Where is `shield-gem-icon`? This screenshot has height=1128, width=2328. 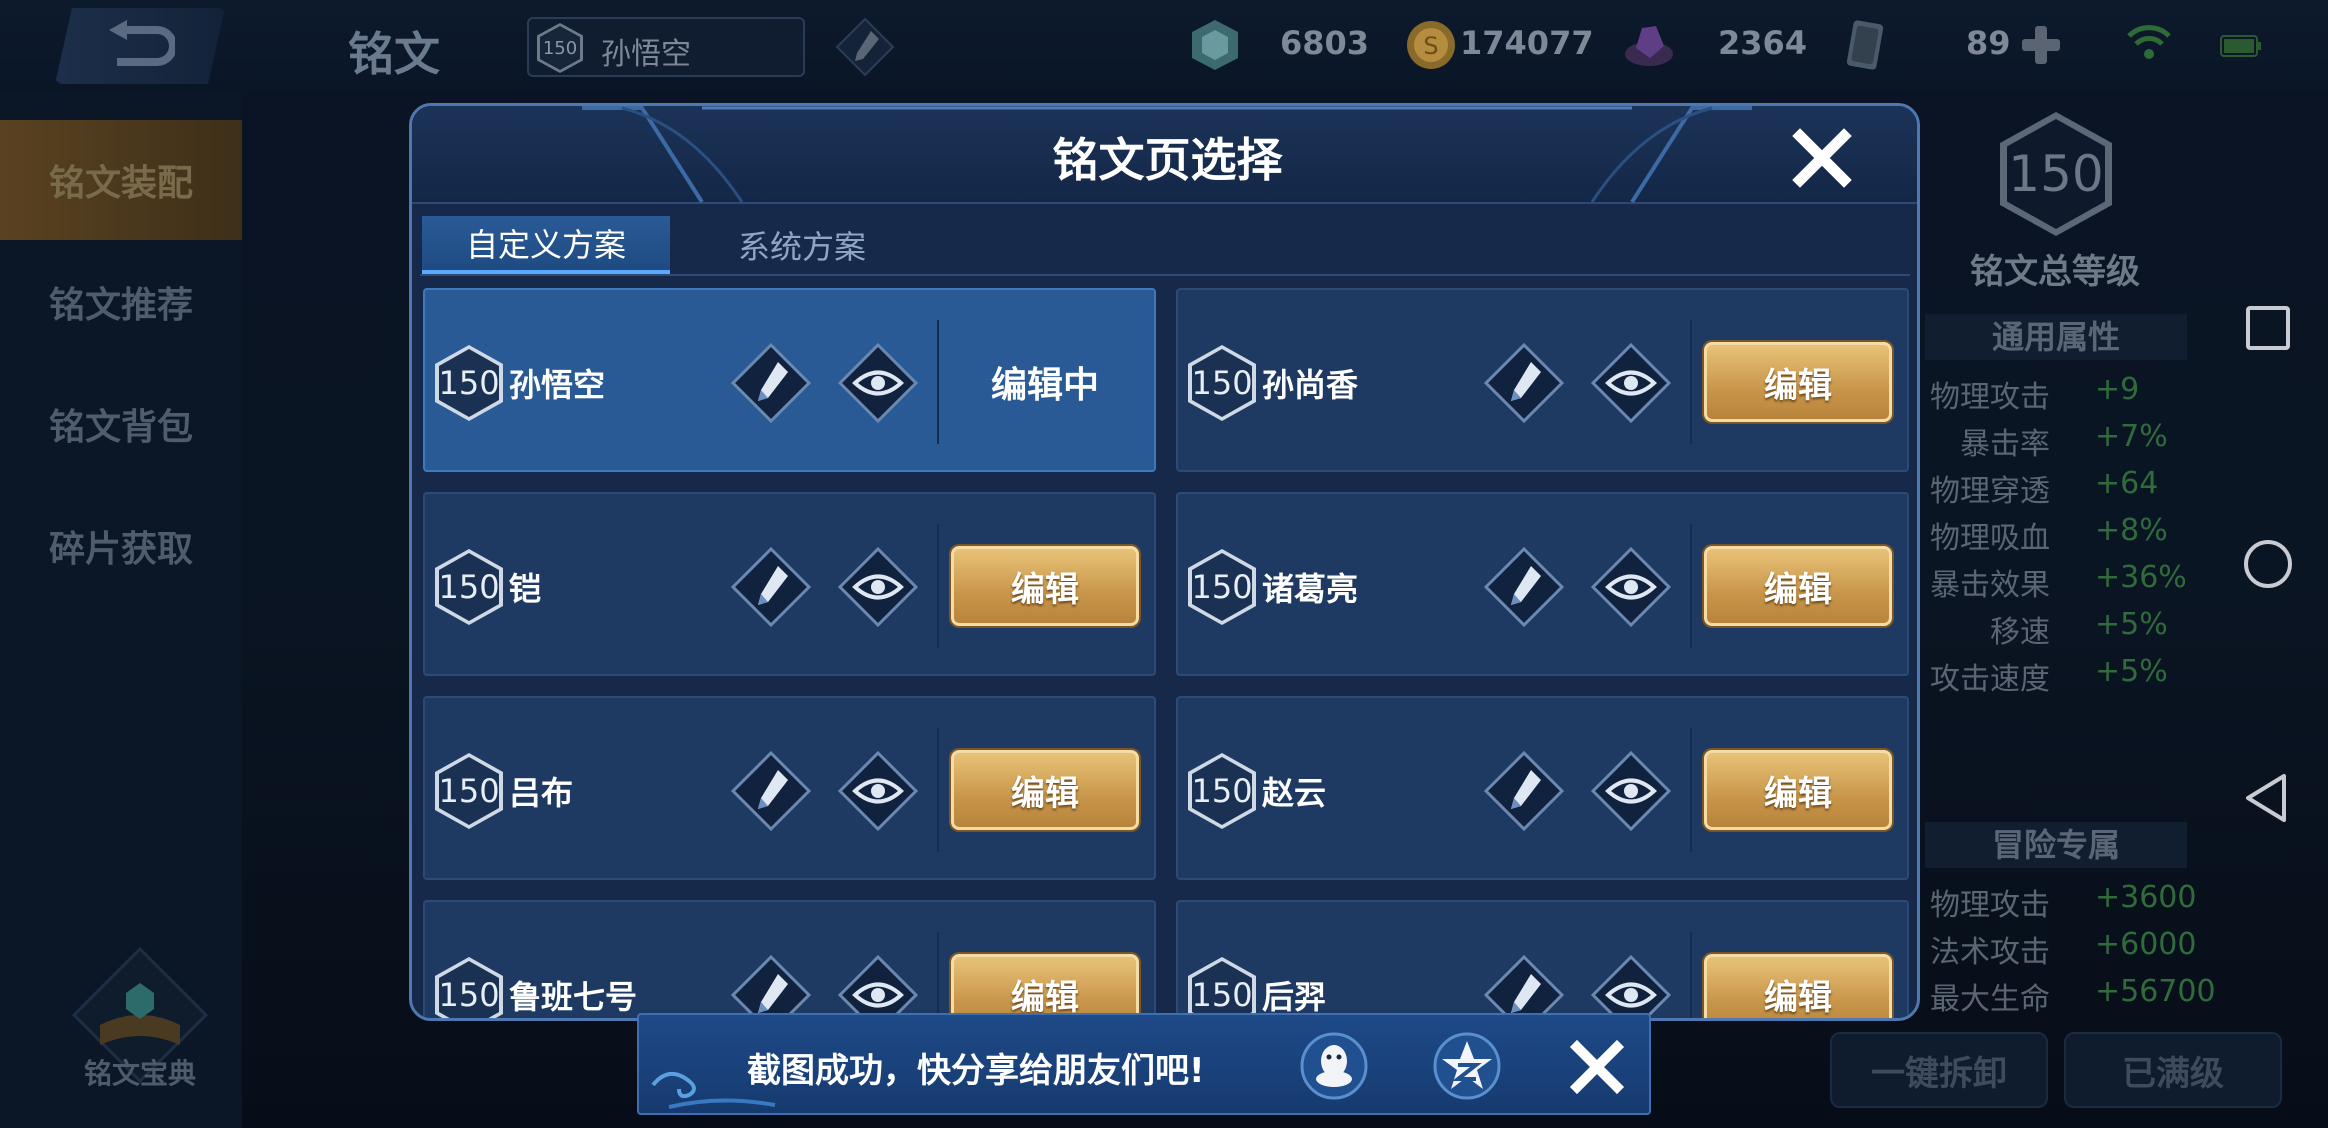
shield-gem-icon is located at coordinates (1215, 45).